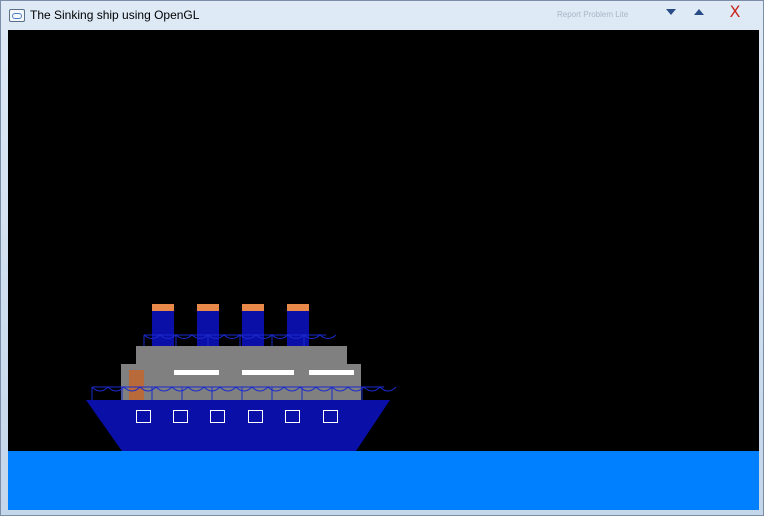 This screenshot has height=516, width=764. Describe the element at coordinates (136, 385) in the screenshot. I see `ship-door` at that location.